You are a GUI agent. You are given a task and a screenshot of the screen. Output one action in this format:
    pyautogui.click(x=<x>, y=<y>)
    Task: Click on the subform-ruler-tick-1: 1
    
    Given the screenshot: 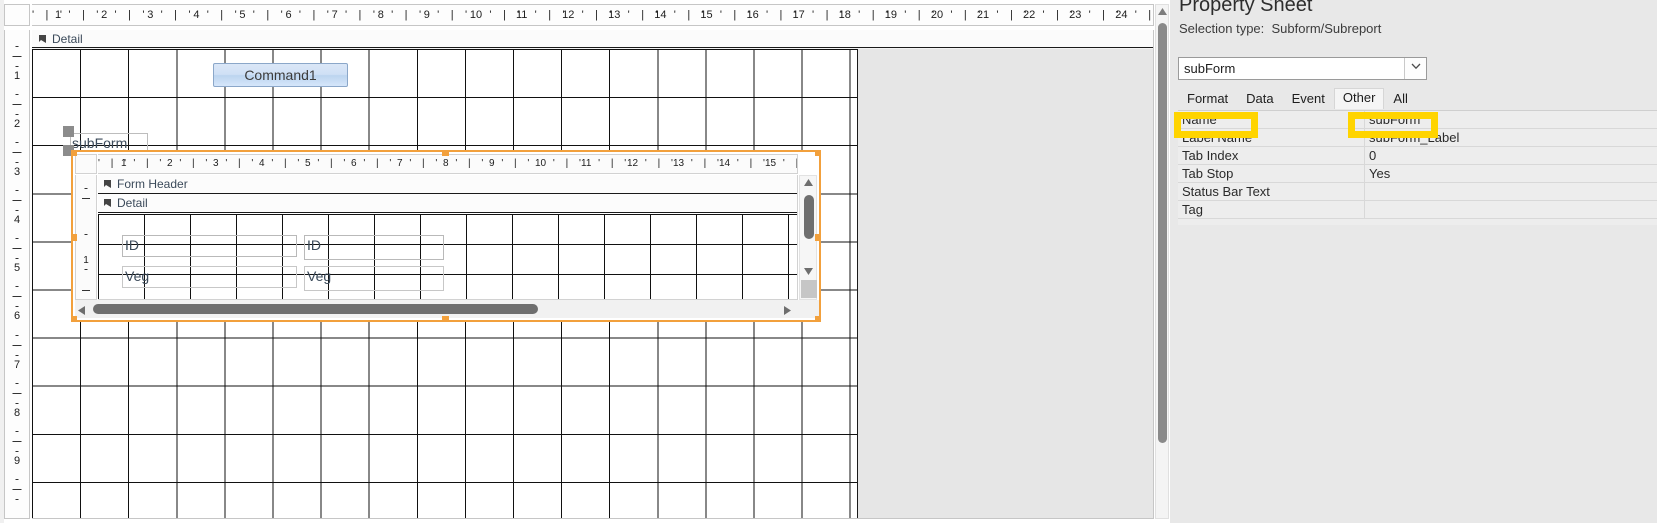 What is the action you would take?
    pyautogui.click(x=86, y=252)
    